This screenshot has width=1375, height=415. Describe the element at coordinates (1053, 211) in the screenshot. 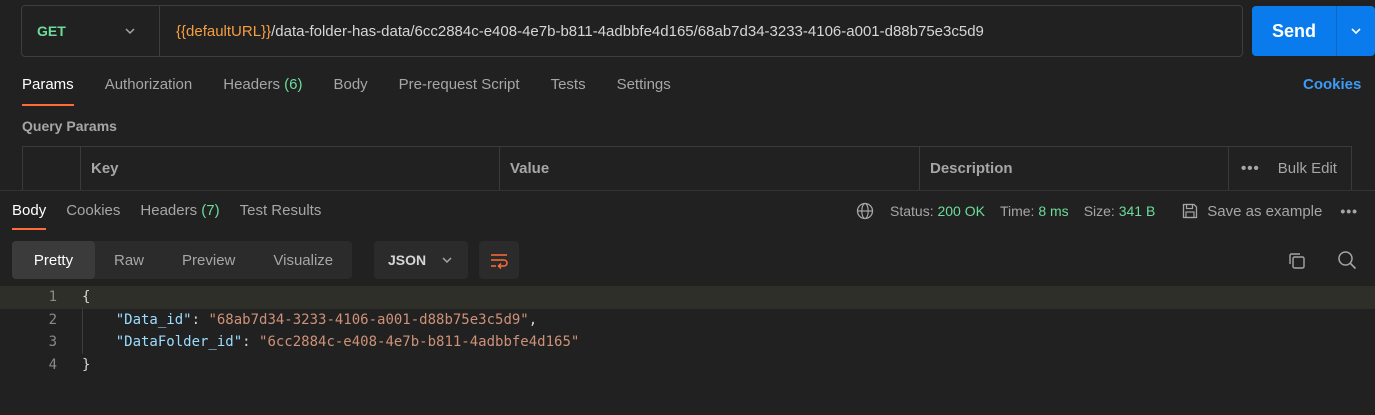

I see `time-value: 8 ms` at that location.